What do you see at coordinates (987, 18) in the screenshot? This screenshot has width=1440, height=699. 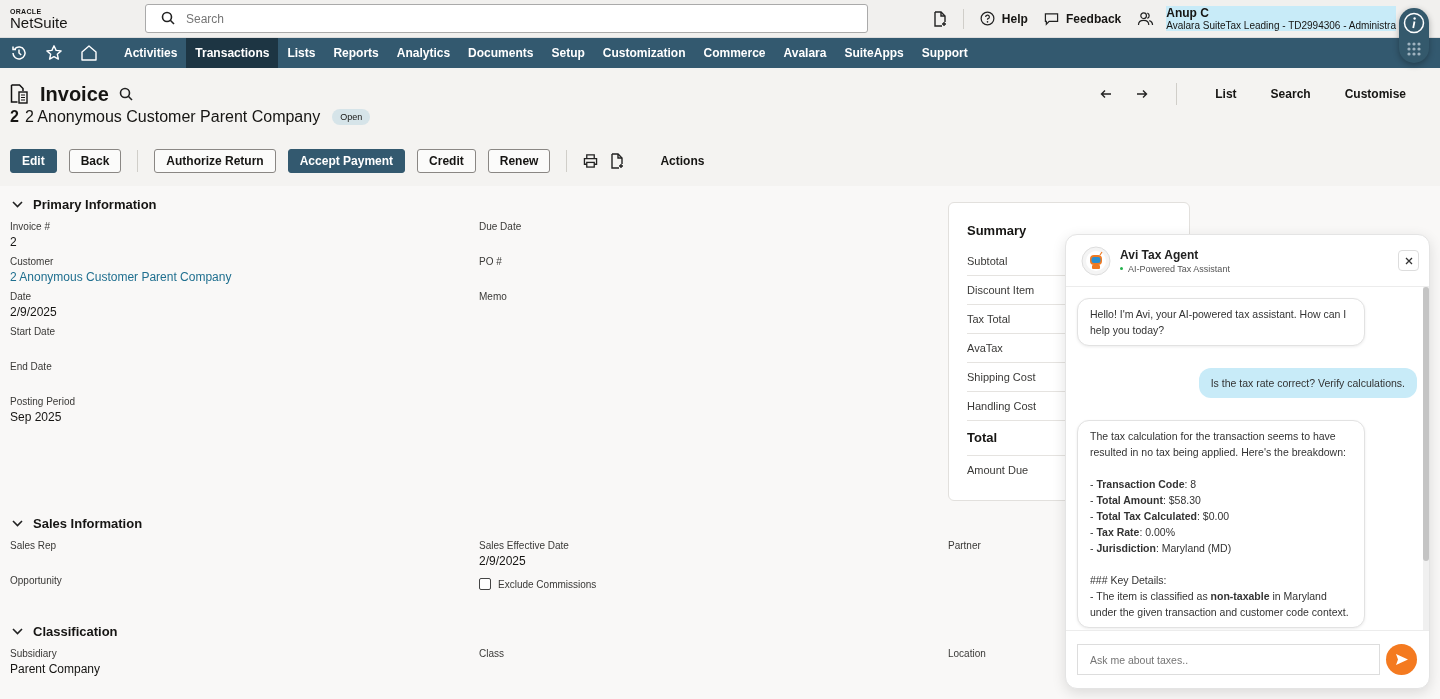 I see `help-icon` at bounding box center [987, 18].